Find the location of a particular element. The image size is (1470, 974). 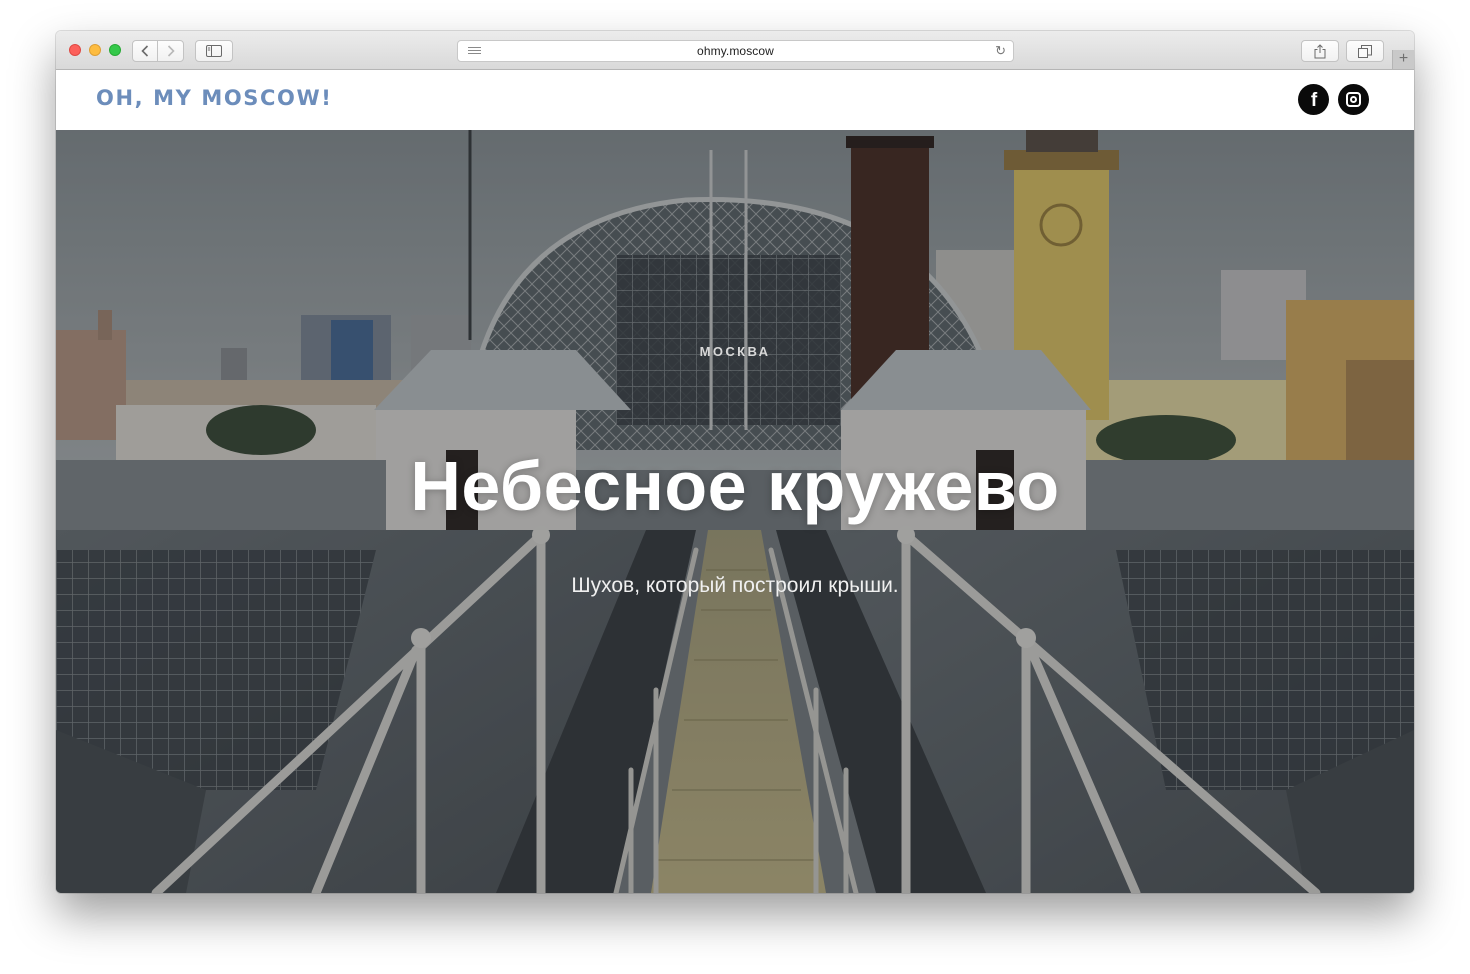

share-button is located at coordinates (1320, 51).